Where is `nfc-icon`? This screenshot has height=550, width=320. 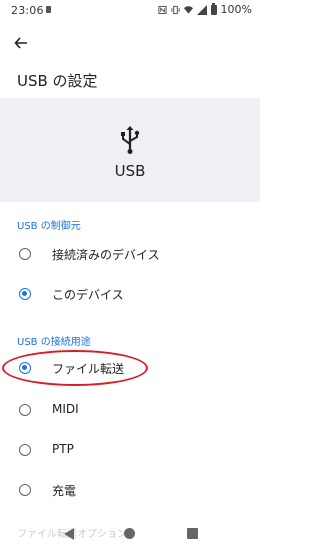 nfc-icon is located at coordinates (162, 9).